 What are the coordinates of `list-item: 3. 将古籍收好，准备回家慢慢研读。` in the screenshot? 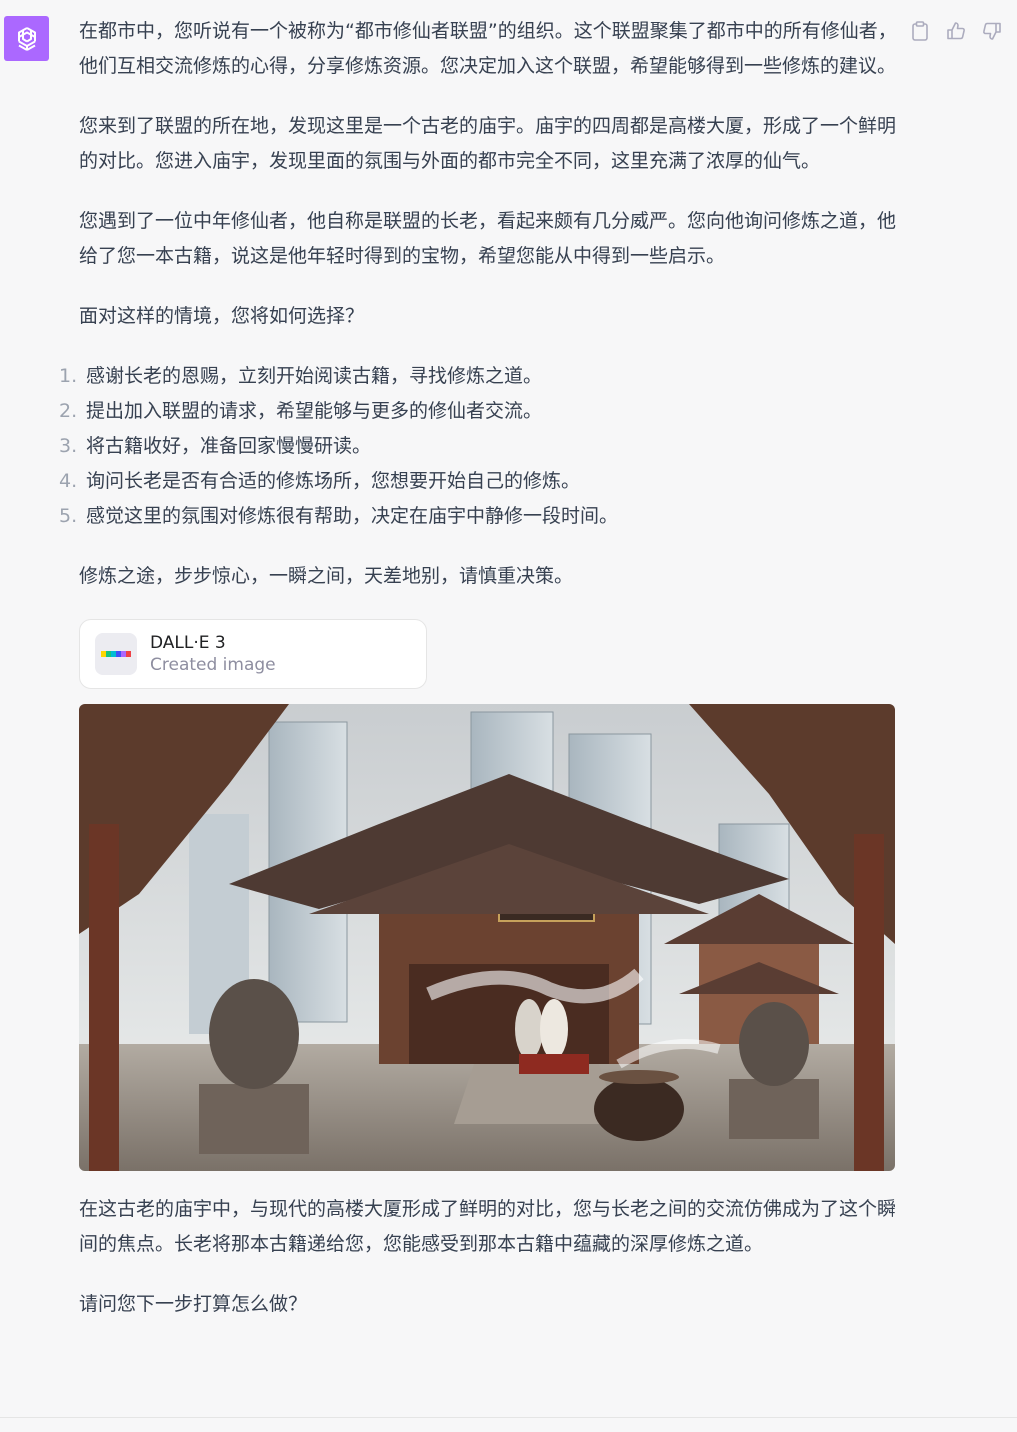 It's located at (478, 446).